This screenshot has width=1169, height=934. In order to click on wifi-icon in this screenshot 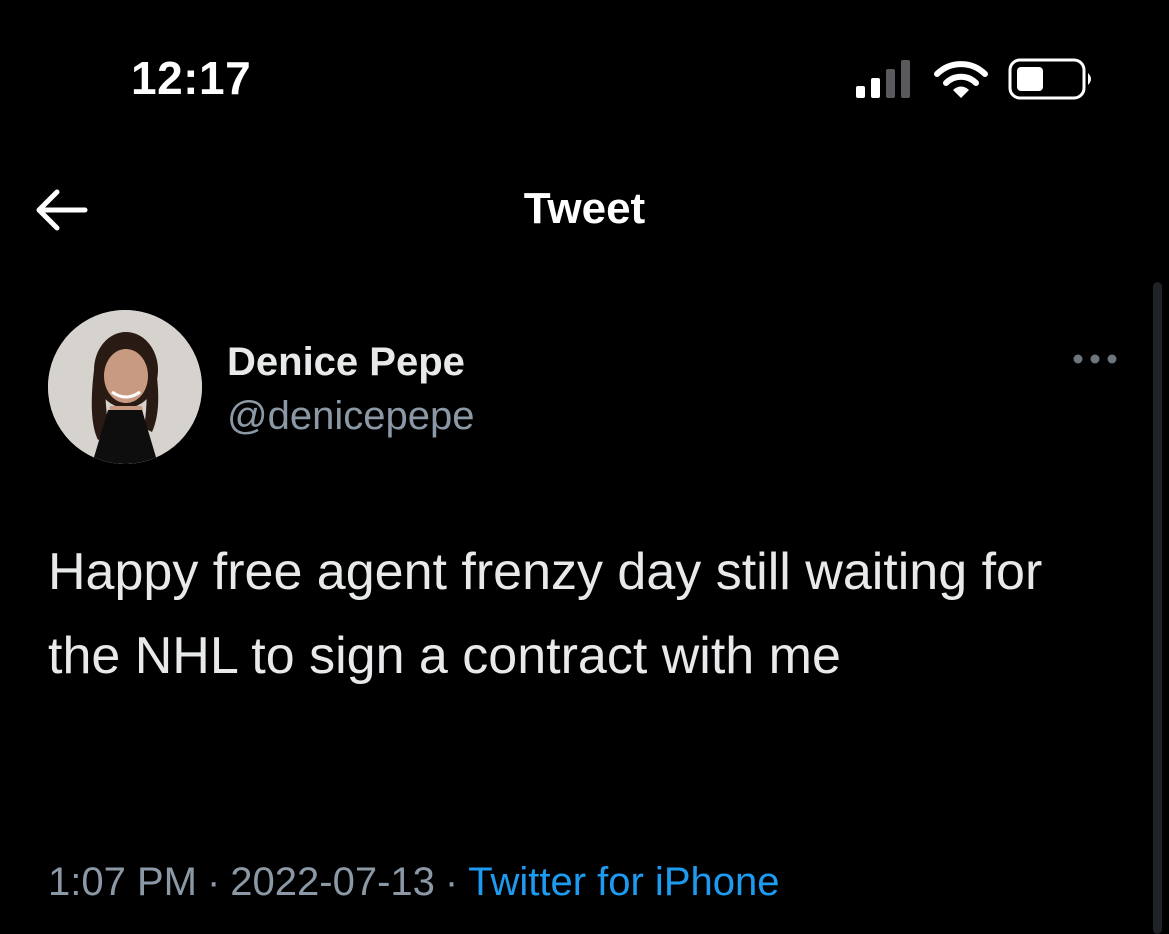, I will do `click(961, 79)`.